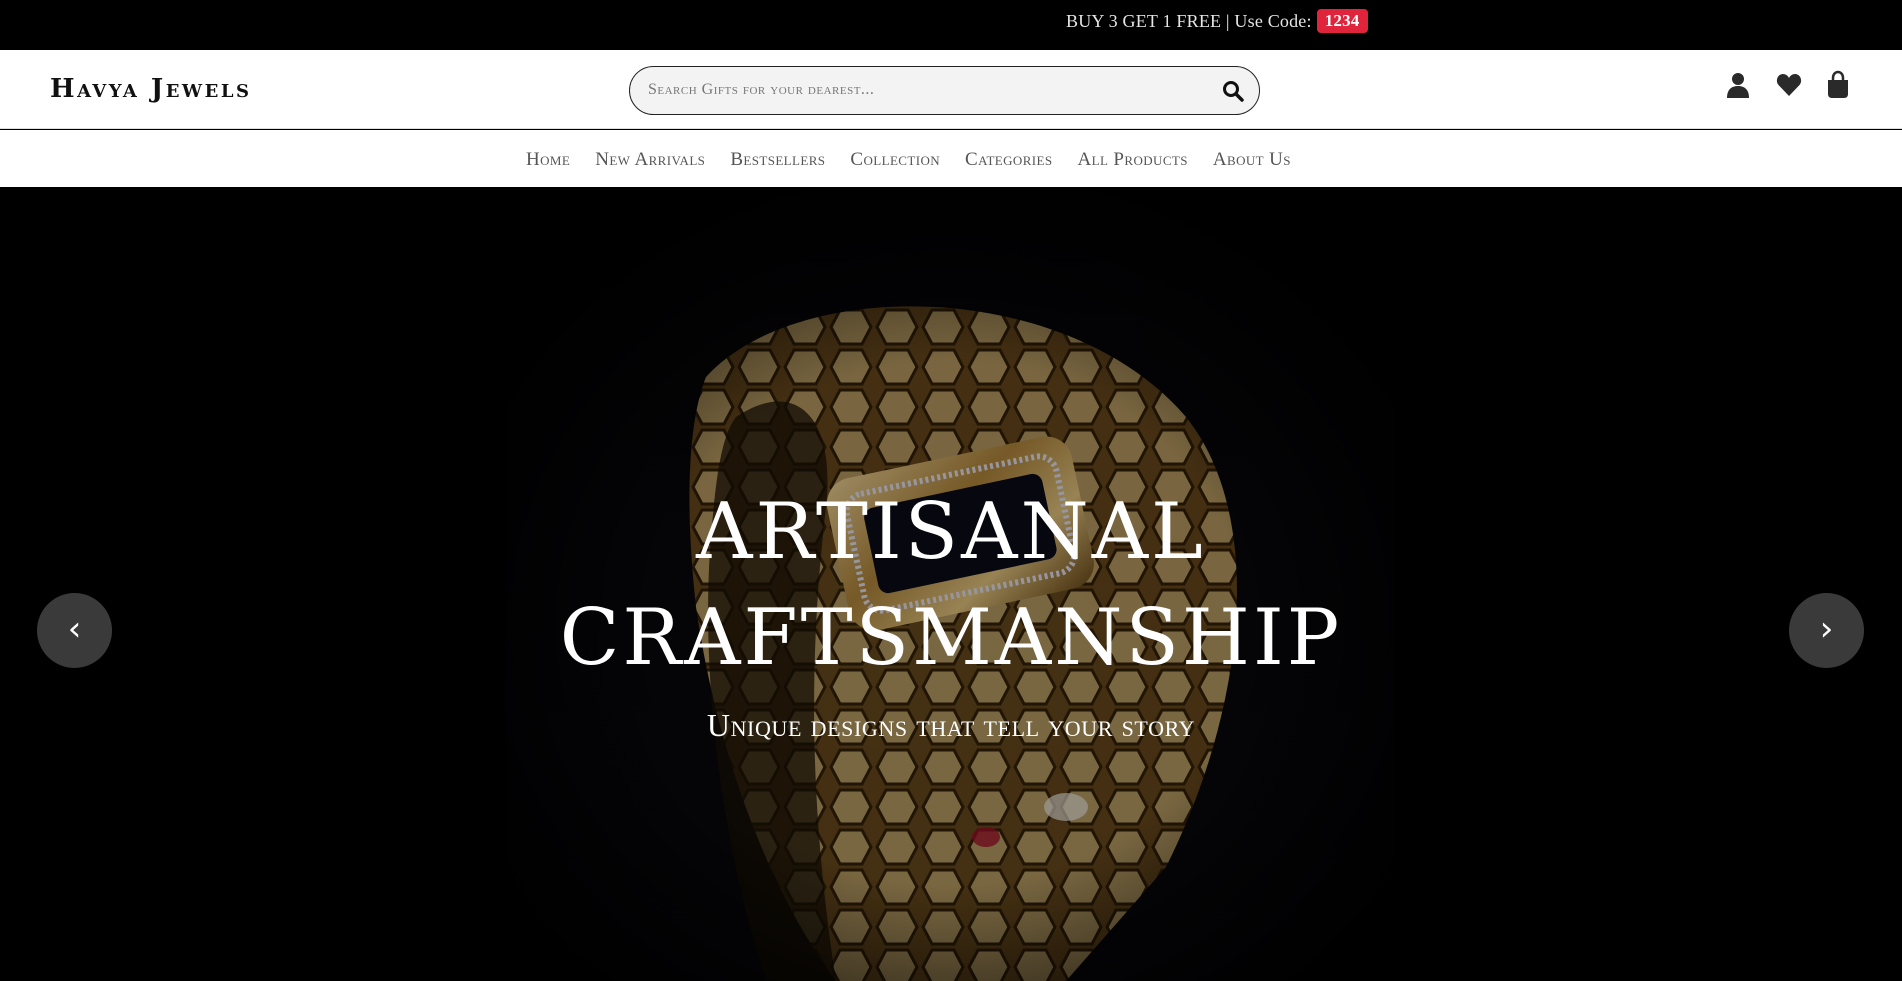 This screenshot has height=981, width=1902. I want to click on hero-title-line-1: ARTISANAL, so click(951, 532).